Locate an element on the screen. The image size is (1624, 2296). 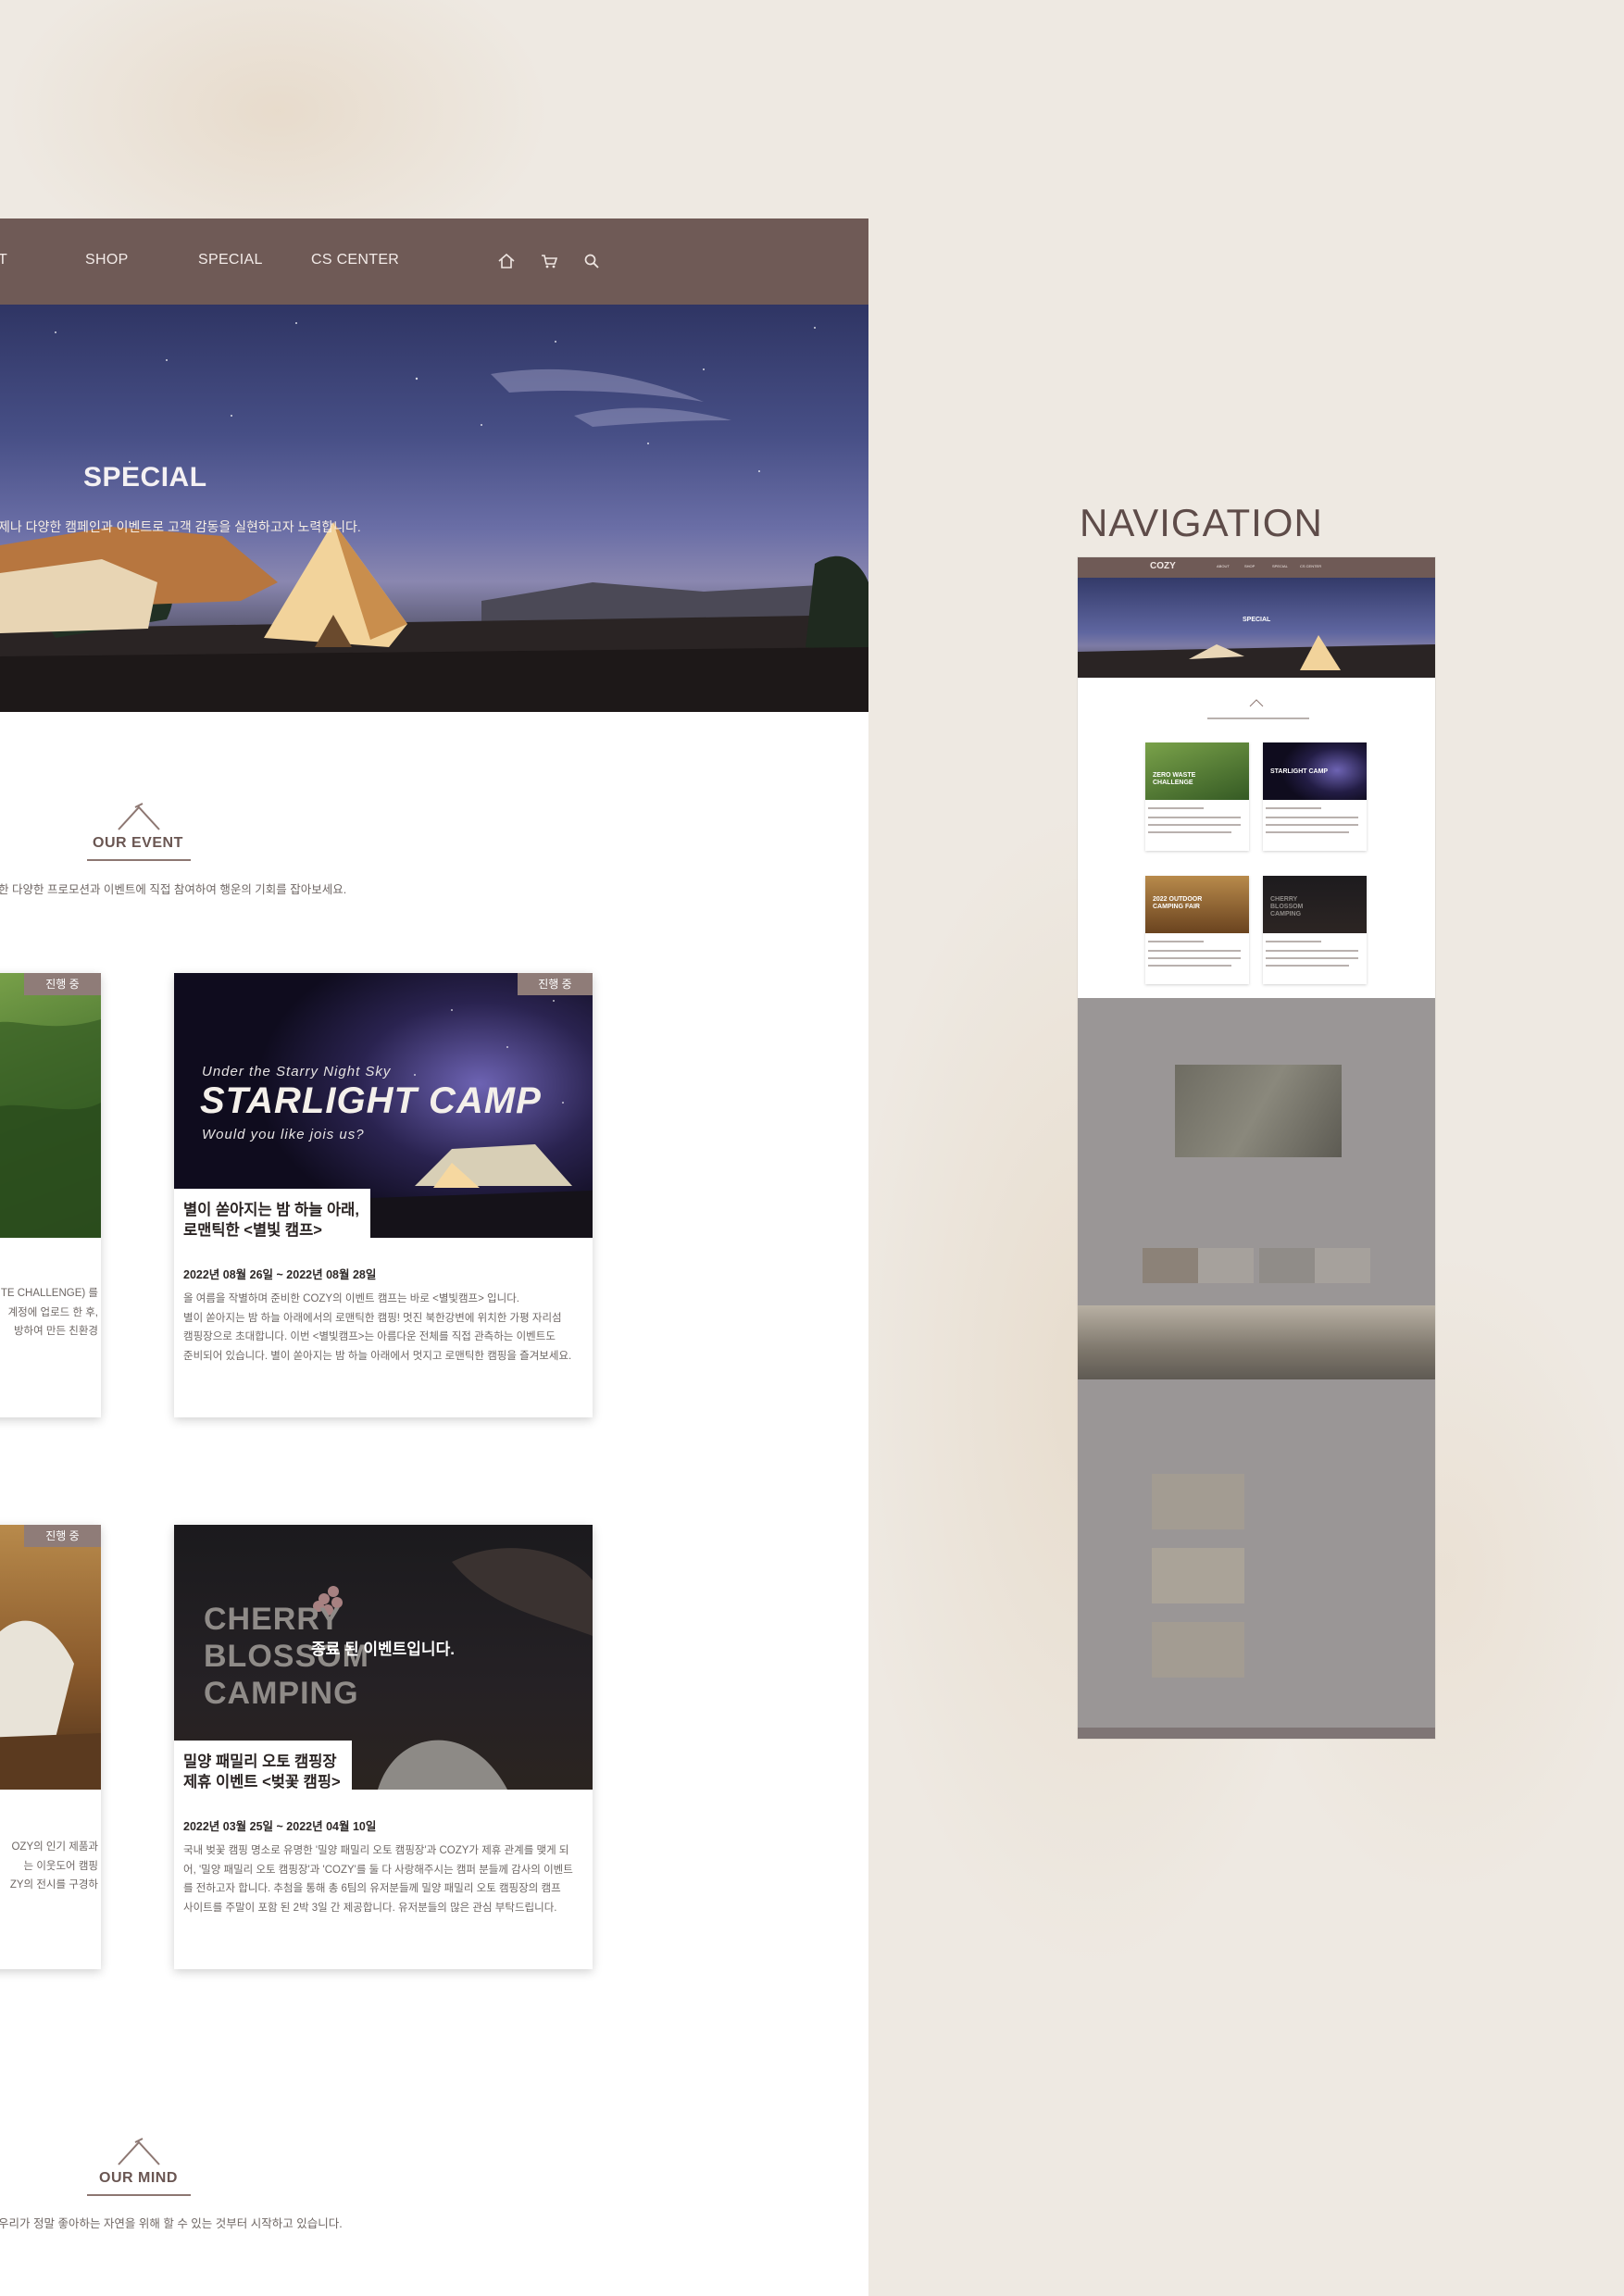
thumb-card-zero-waste: ZERO WASTE CHALLENGE is located at coordinates (1197, 796).